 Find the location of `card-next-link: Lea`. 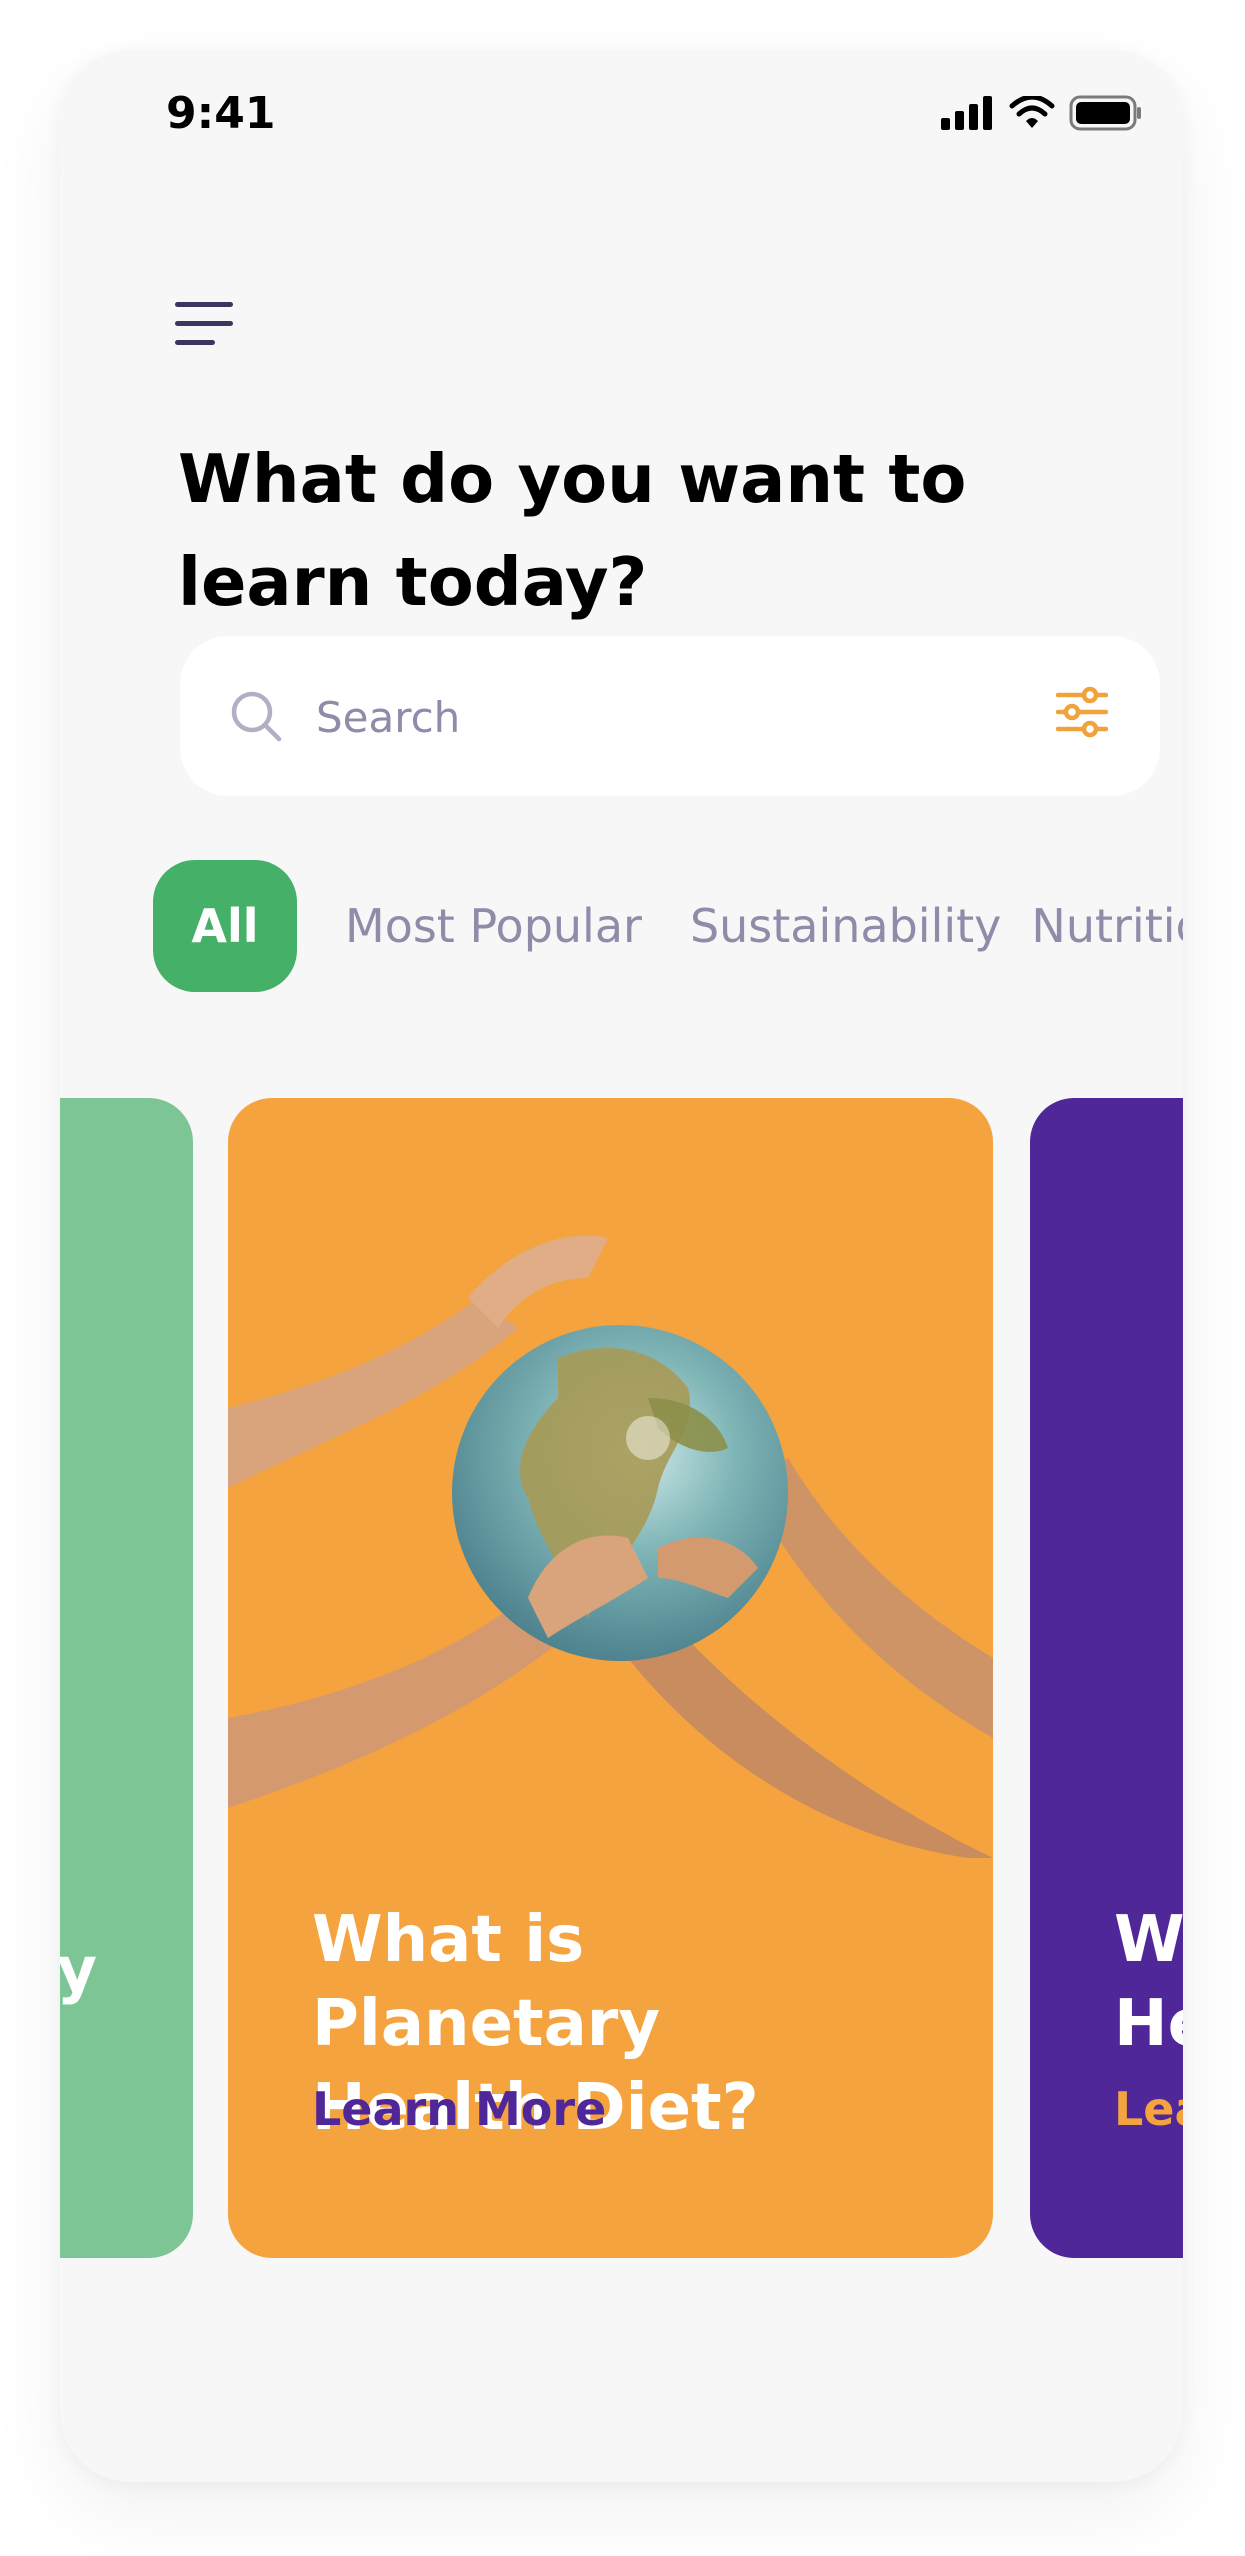

card-next-link: Lea is located at coordinates (1148, 2109).